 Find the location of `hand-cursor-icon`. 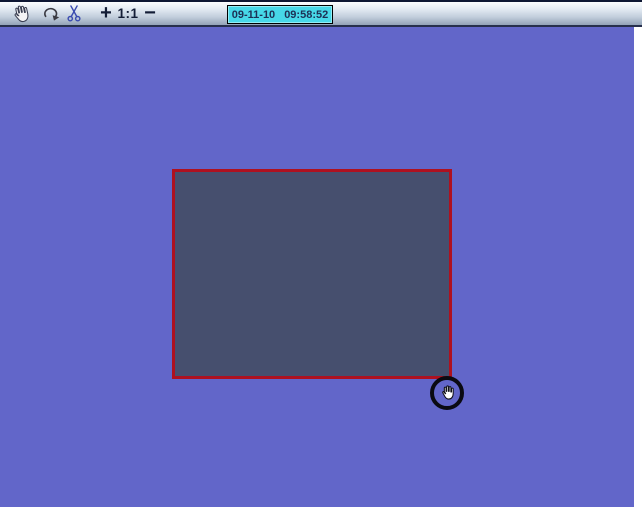

hand-cursor-icon is located at coordinates (448, 392).